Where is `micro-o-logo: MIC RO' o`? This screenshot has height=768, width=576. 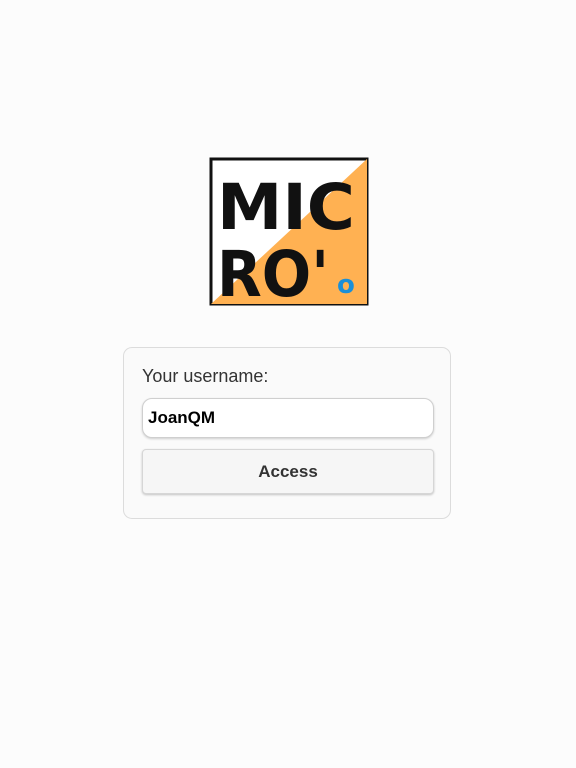 micro-o-logo: MIC RO' o is located at coordinates (289, 231).